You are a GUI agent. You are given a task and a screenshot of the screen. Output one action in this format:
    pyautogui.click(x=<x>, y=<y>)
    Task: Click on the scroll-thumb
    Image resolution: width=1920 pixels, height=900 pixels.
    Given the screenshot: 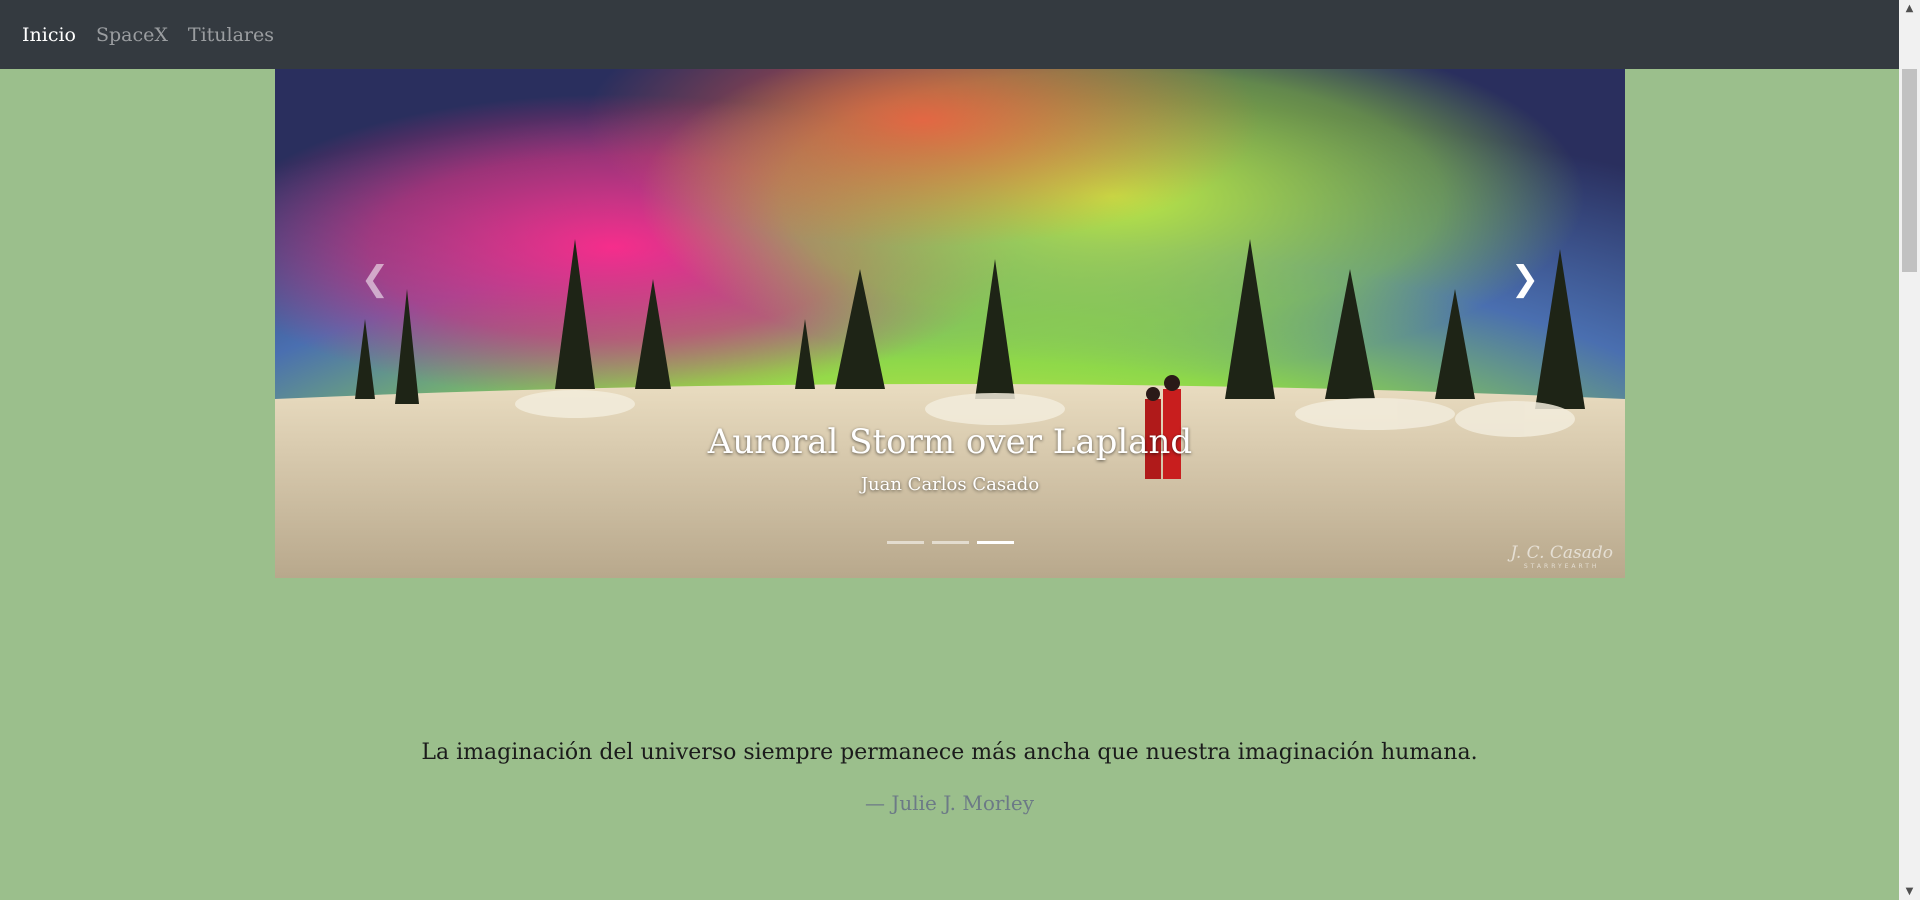 What is the action you would take?
    pyautogui.click(x=1909, y=170)
    